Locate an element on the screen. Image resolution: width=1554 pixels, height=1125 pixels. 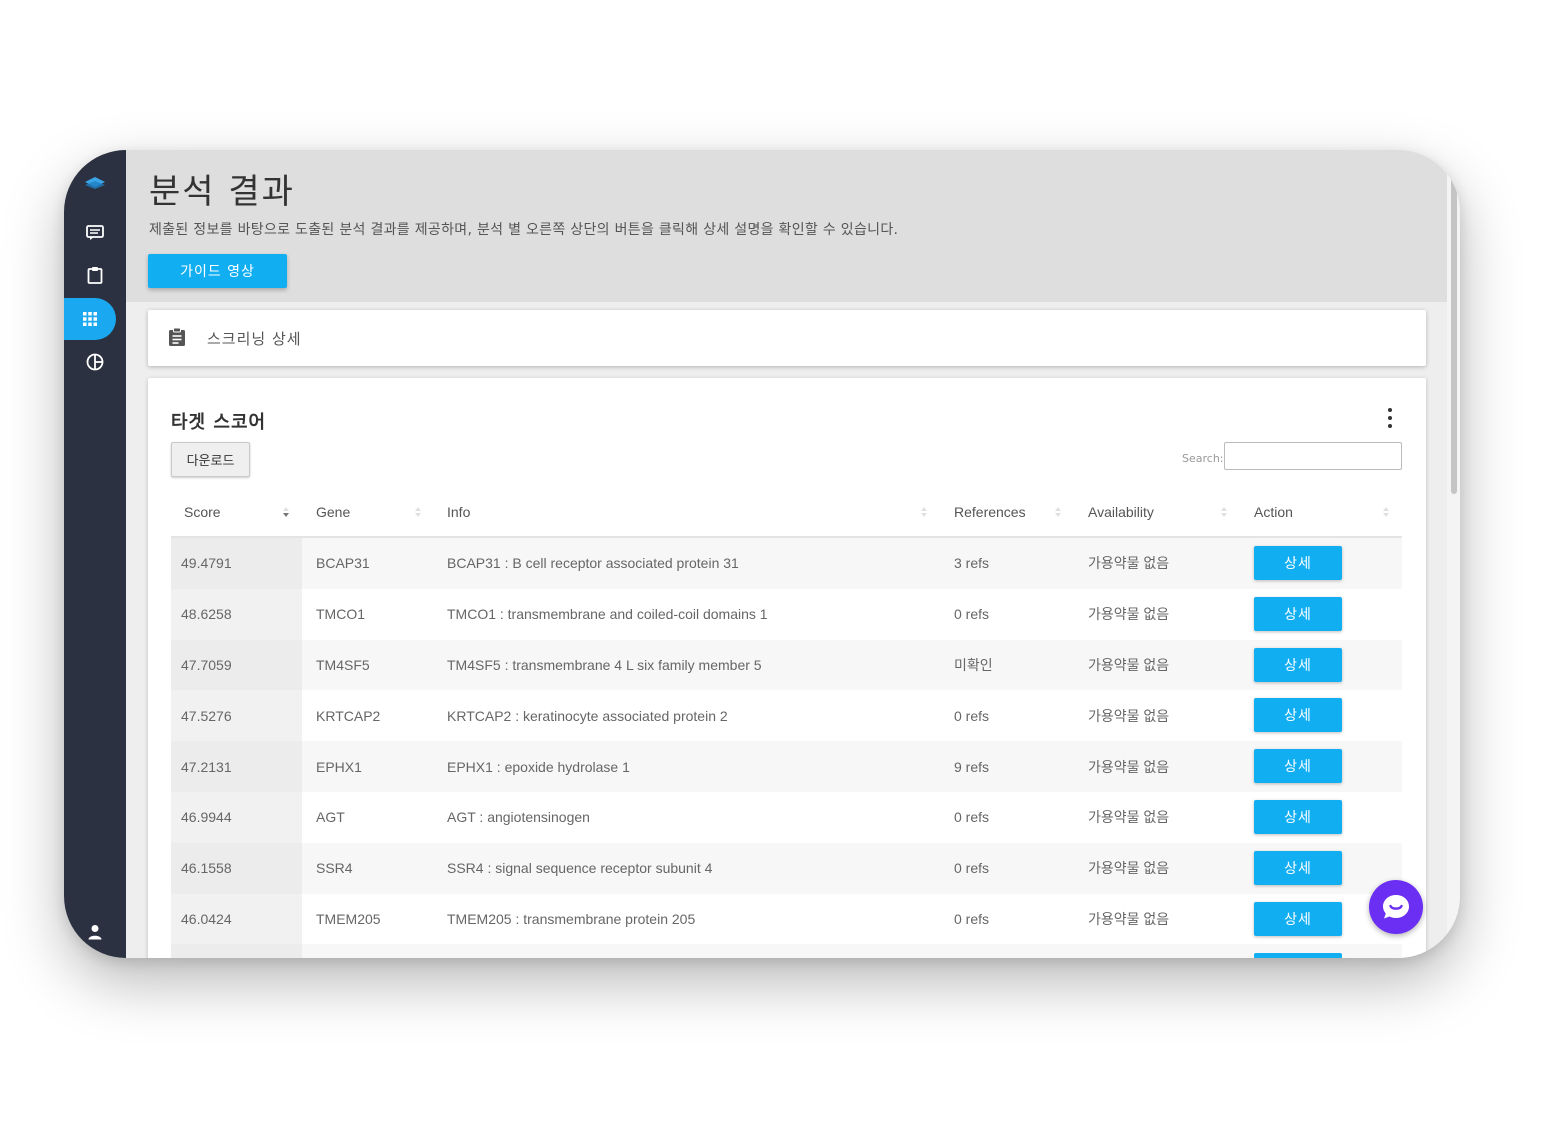
cell-score: 49.4791 is located at coordinates (206, 563).